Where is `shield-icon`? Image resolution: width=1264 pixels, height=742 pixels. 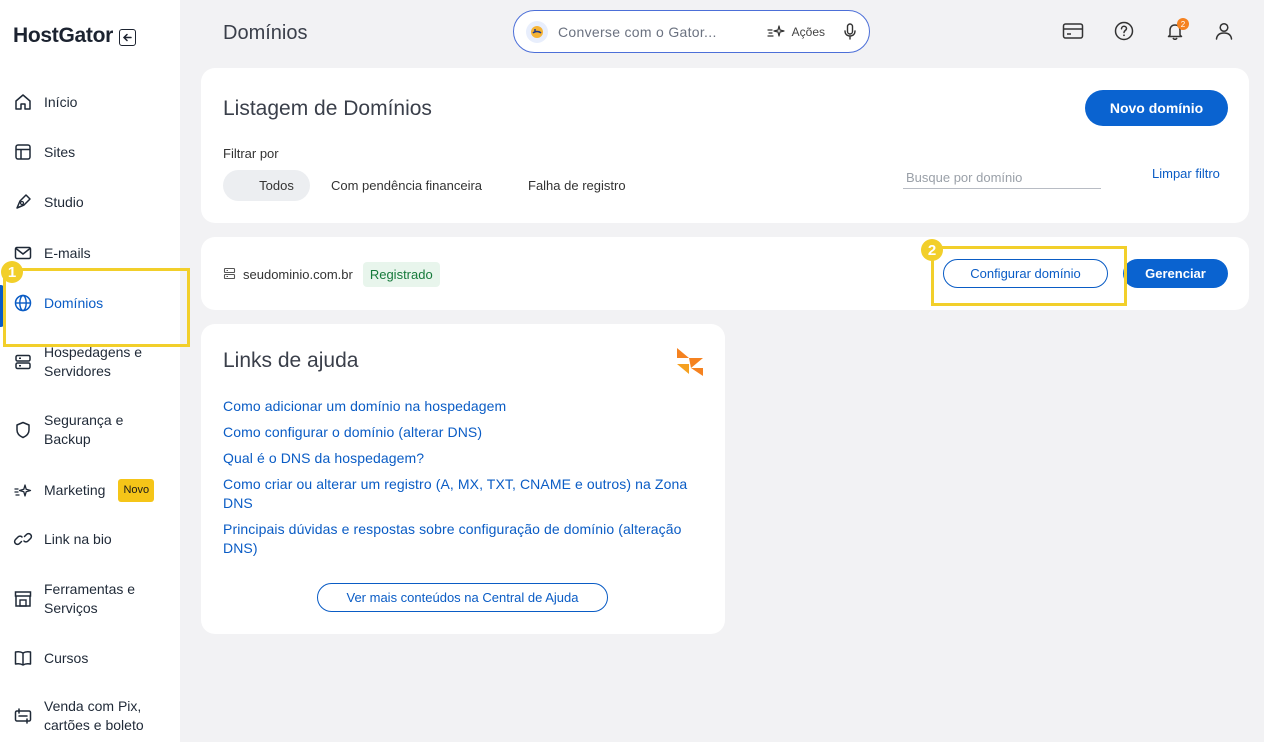 shield-icon is located at coordinates (23, 430).